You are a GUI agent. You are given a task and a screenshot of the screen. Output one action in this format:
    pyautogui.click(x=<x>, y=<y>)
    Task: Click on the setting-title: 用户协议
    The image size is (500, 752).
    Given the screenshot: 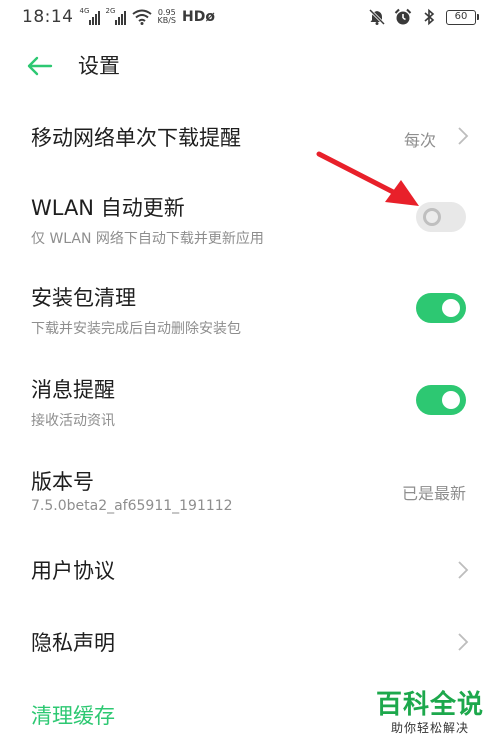 What is the action you would take?
    pyautogui.click(x=73, y=571)
    